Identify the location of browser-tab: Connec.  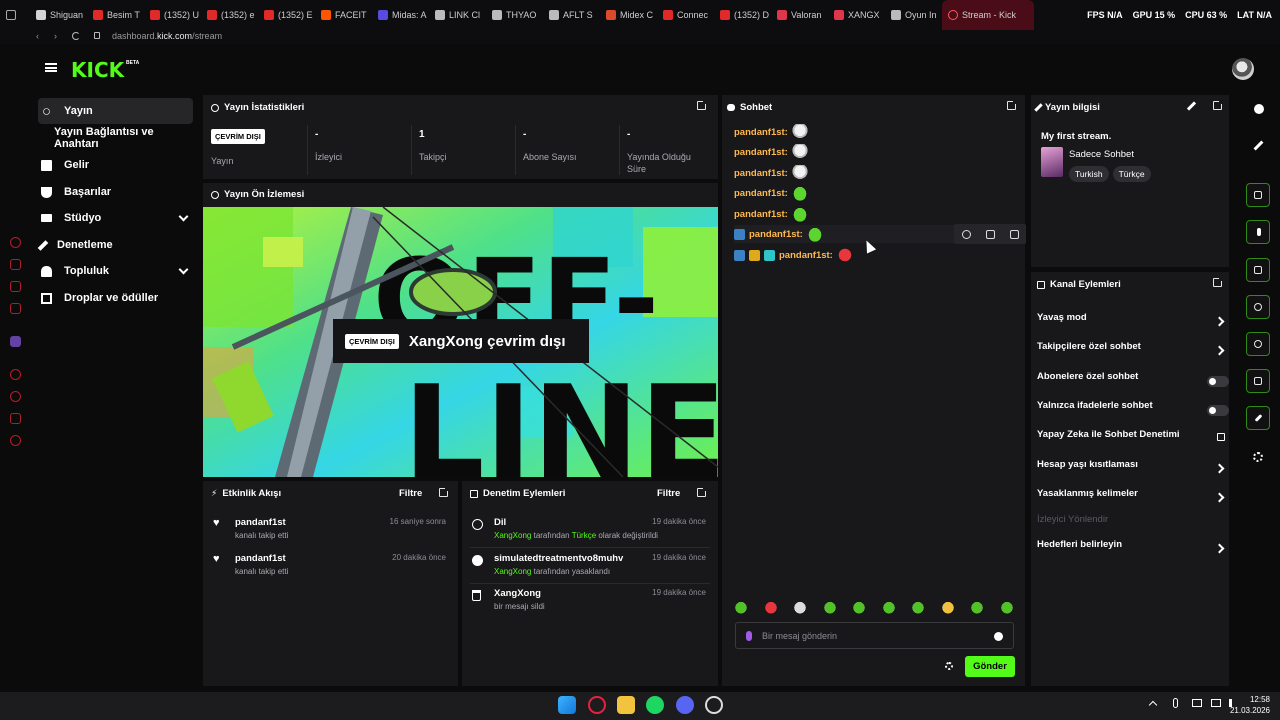
(685, 15).